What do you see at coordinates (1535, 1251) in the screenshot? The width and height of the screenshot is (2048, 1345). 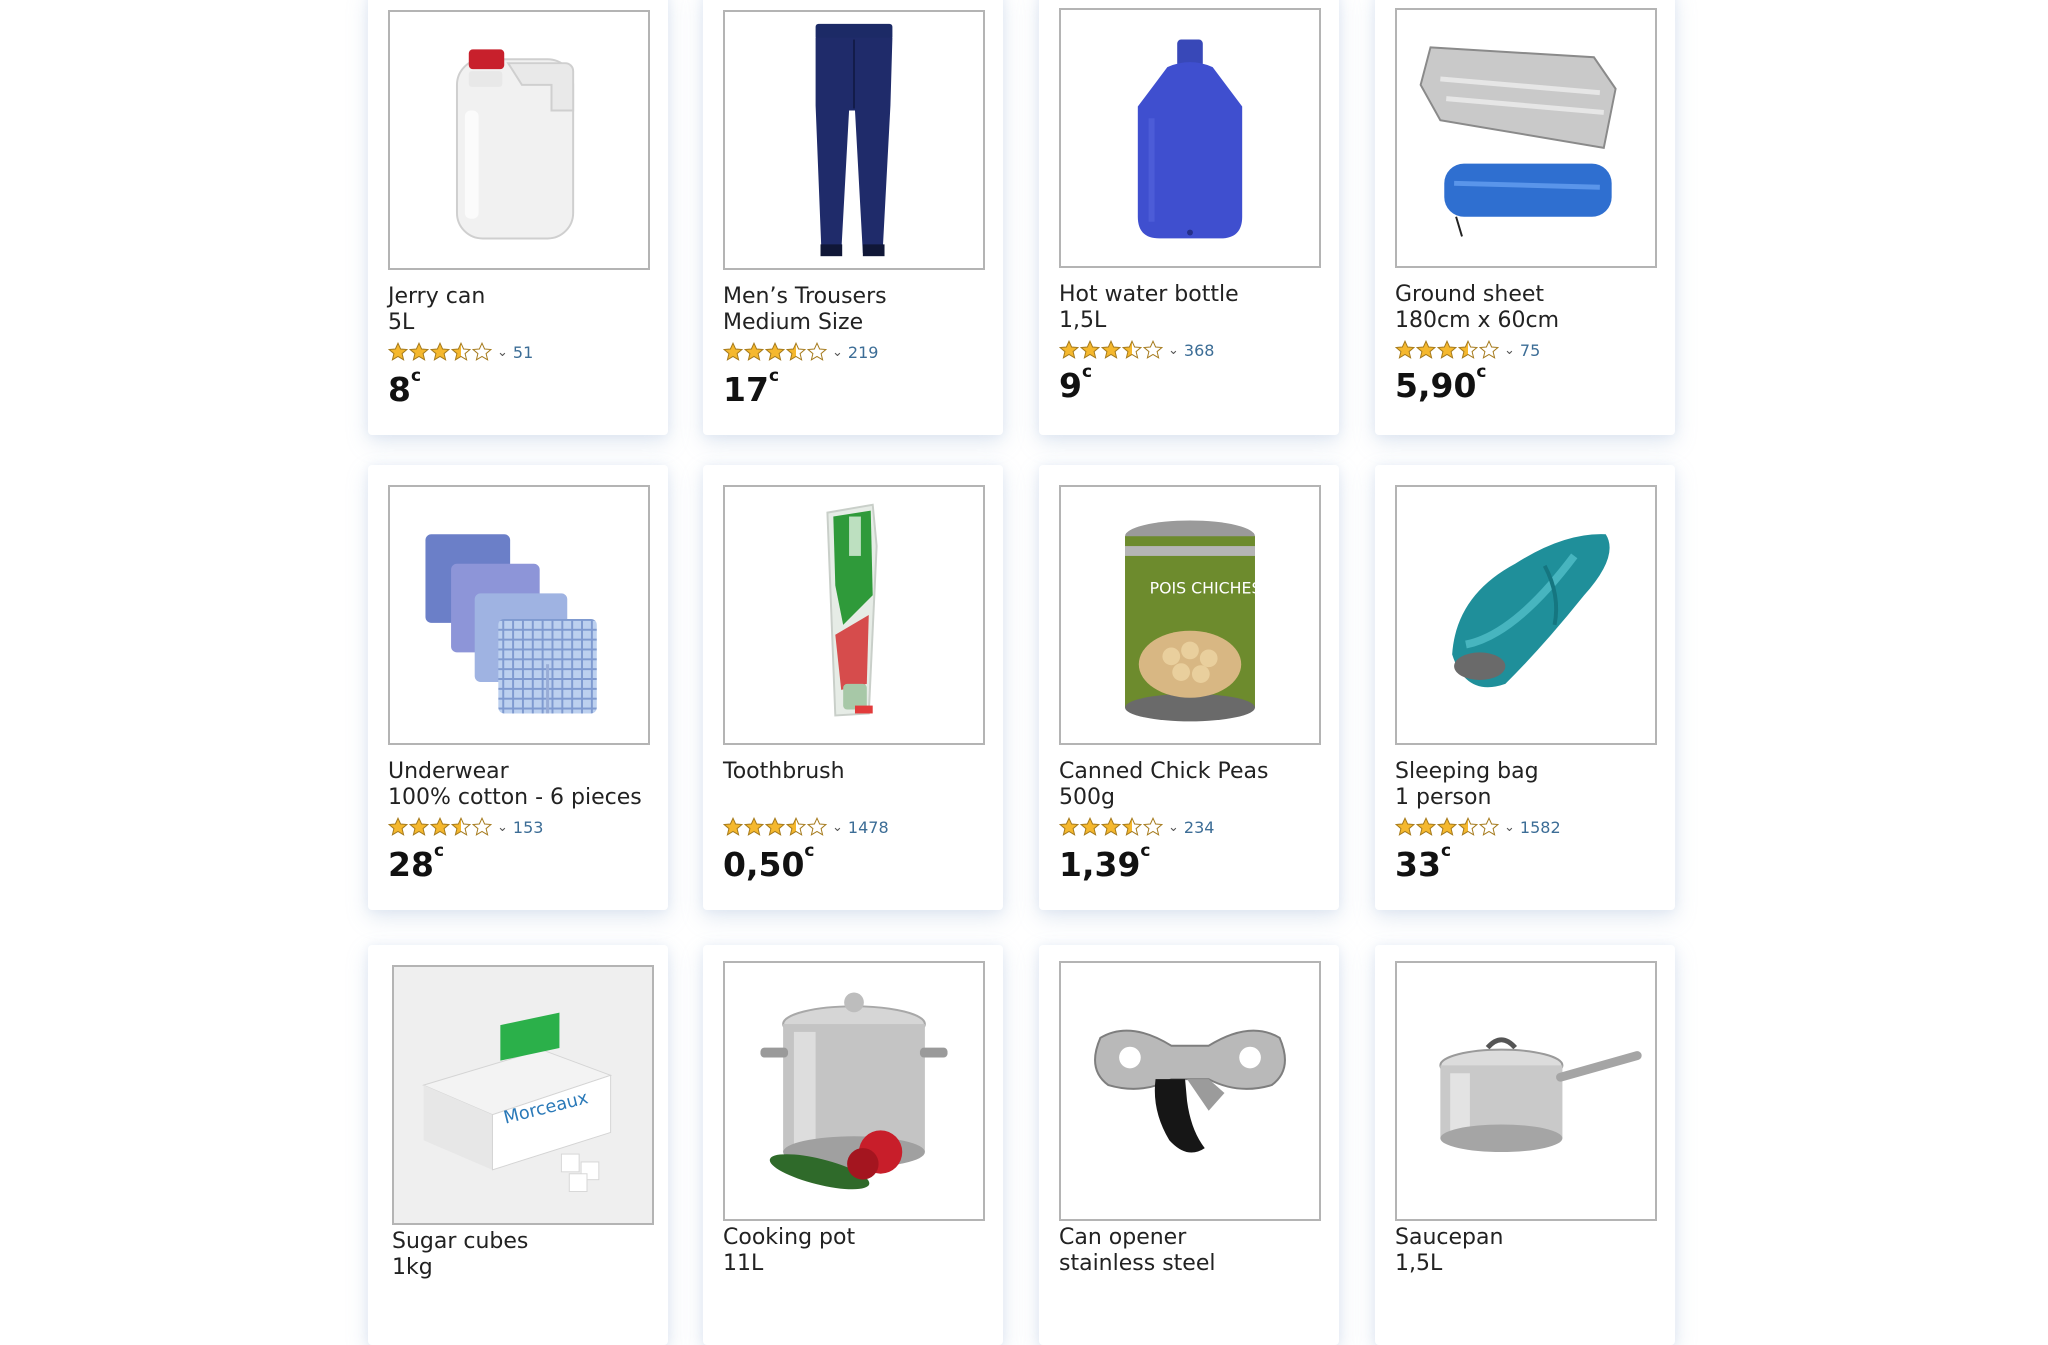 I see `product-title: Saucepan 1,5L` at bounding box center [1535, 1251].